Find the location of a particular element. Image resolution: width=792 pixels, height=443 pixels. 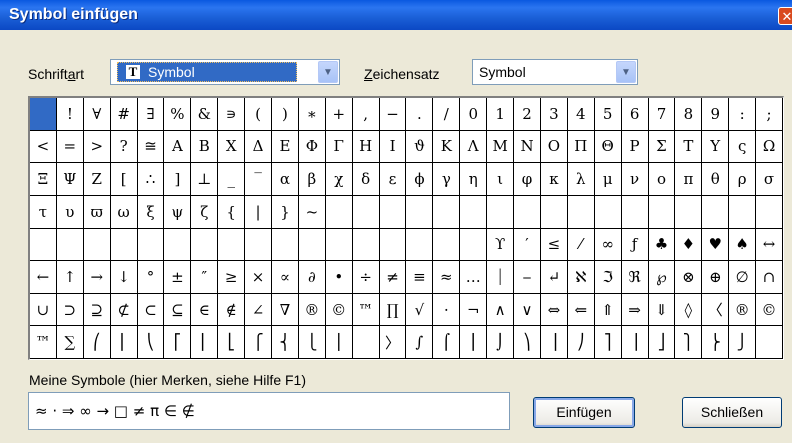

symbol-cell: 2 is located at coordinates (527, 114).